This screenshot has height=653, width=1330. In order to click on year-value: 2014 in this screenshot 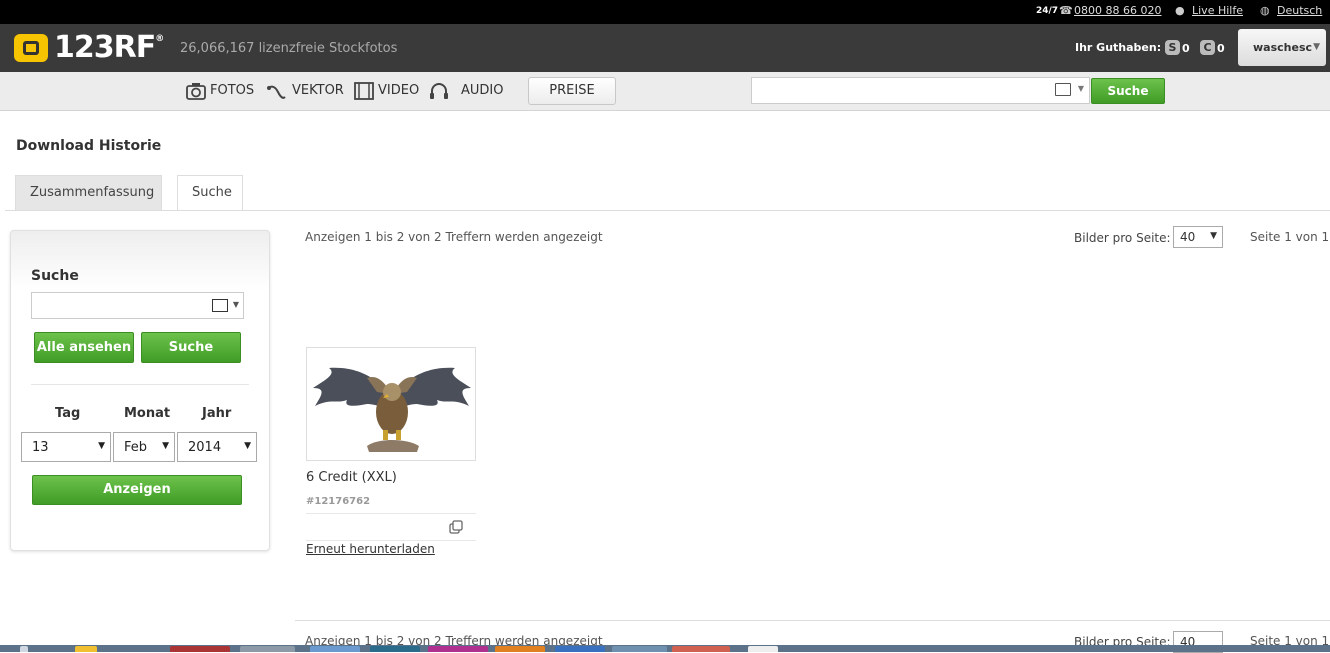, I will do `click(205, 447)`.